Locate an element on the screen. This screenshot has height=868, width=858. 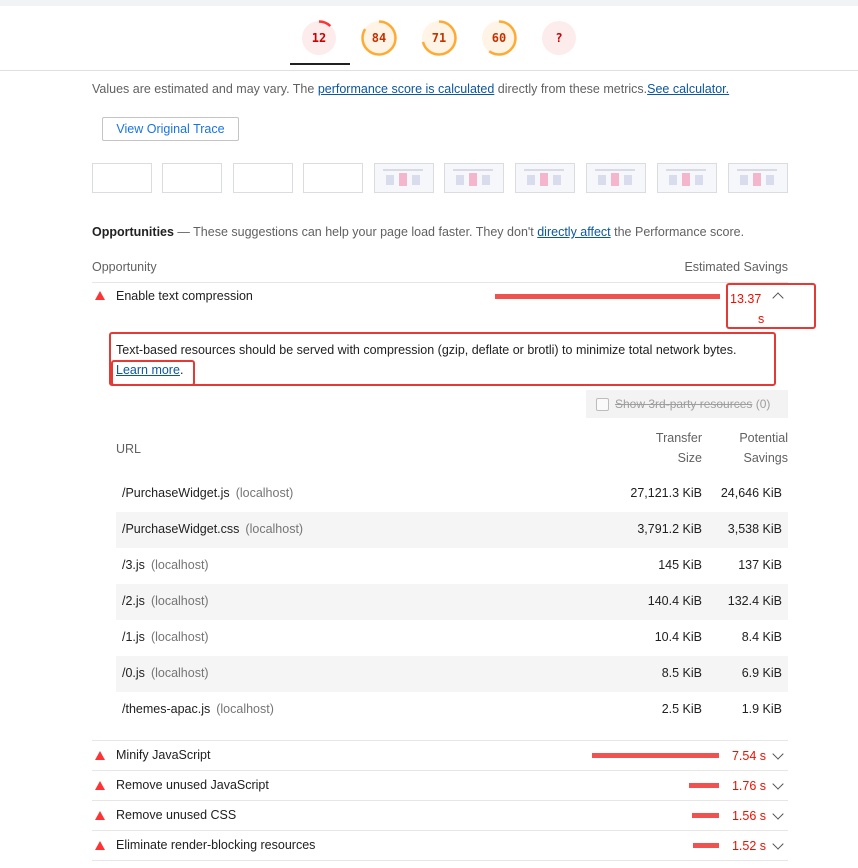
header-line: Size is located at coordinates (689, 458).